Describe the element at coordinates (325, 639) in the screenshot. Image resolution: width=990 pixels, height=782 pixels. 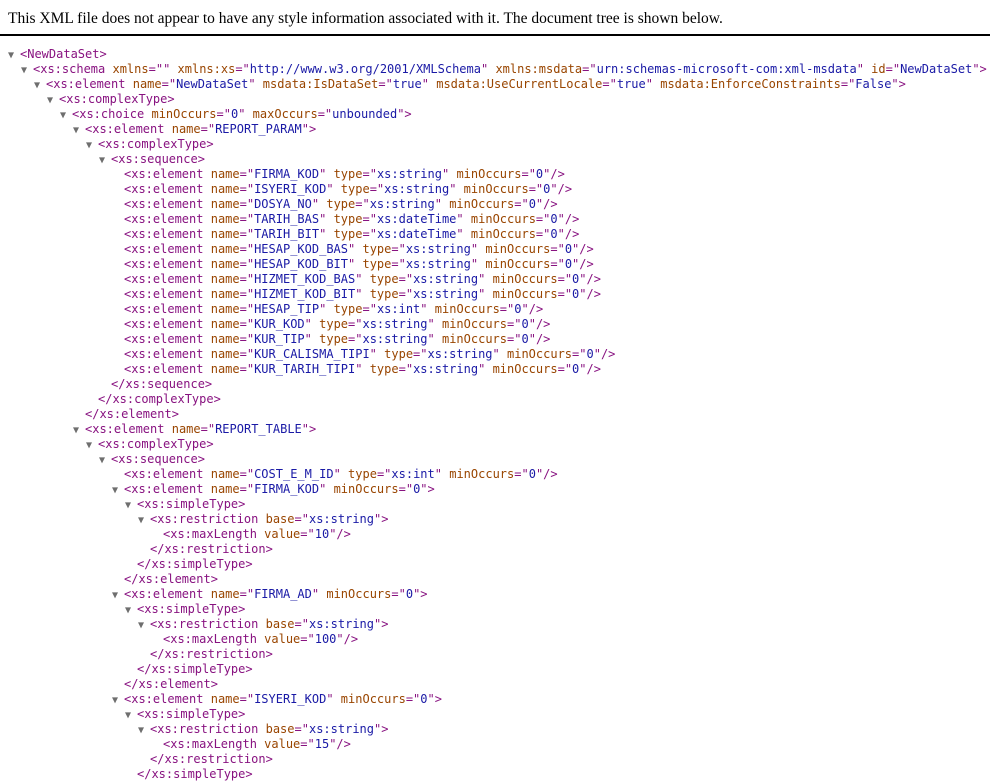
I see `xml-attribute-value: 100` at that location.